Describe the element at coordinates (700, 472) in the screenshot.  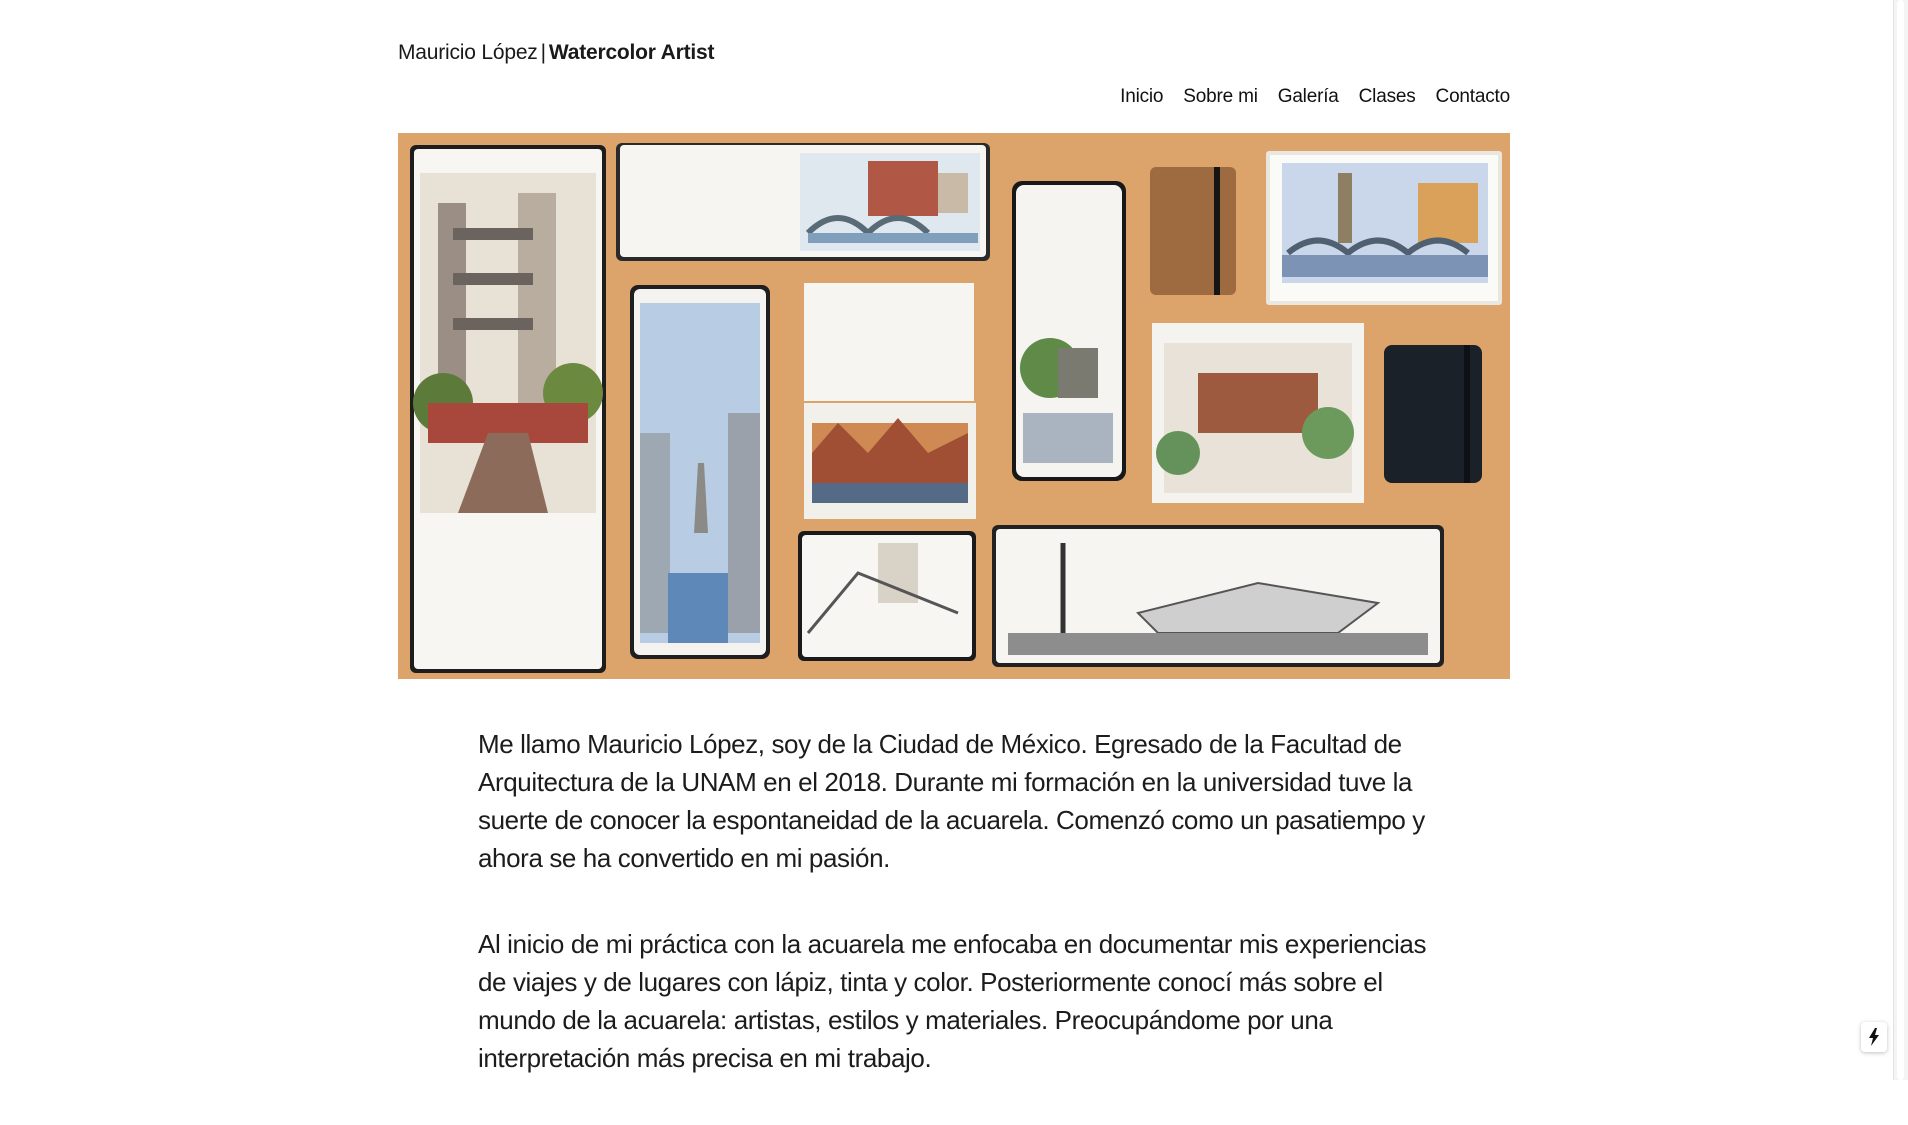
I see `sketchbook-avenue` at that location.